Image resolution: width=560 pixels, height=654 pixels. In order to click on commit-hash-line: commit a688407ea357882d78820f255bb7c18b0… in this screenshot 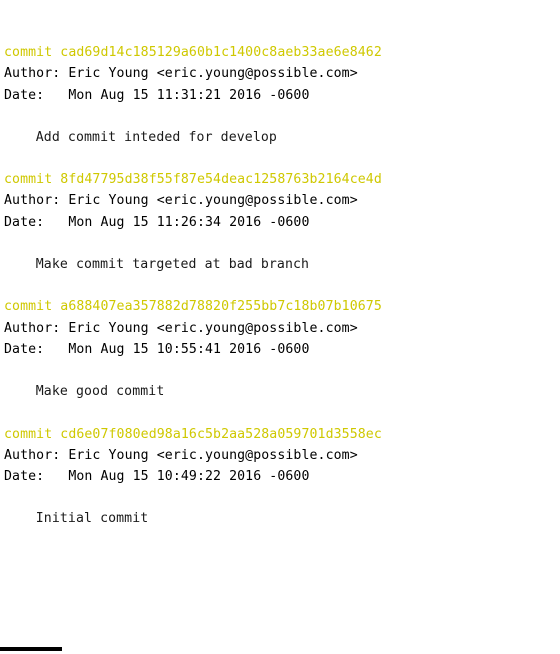, I will do `click(193, 307)`.